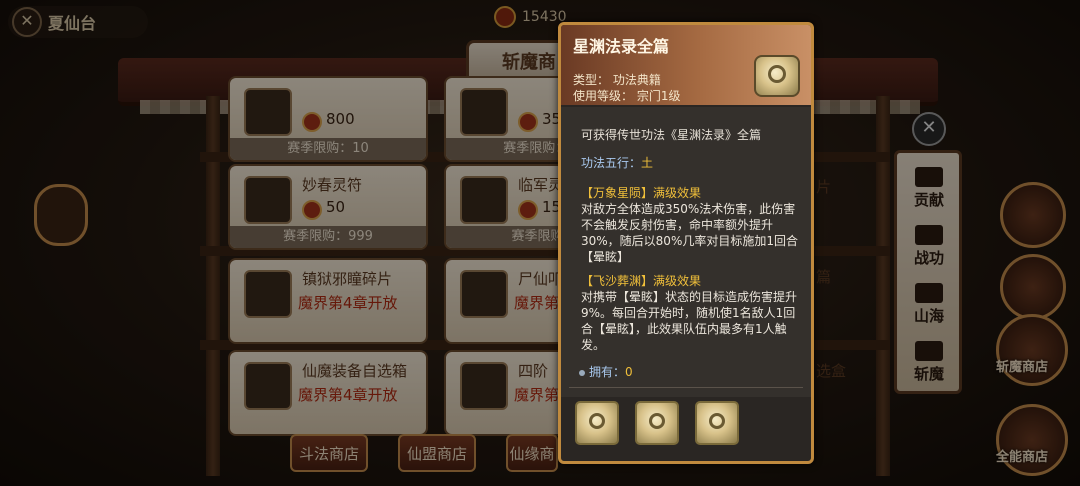 This screenshot has height=486, width=1080. Describe the element at coordinates (928, 316) in the screenshot. I see `side-tab-label: 山海` at that location.